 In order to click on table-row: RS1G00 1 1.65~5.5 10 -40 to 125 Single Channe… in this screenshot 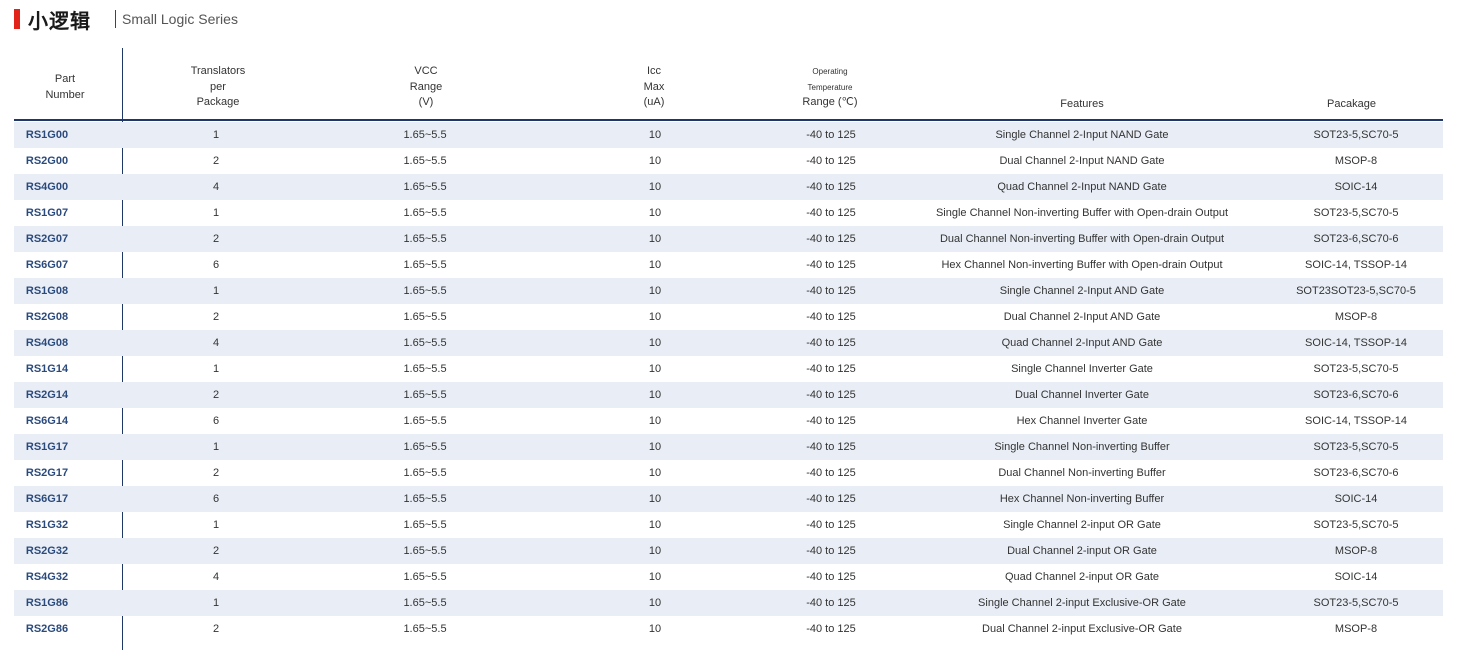, I will do `click(728, 135)`.